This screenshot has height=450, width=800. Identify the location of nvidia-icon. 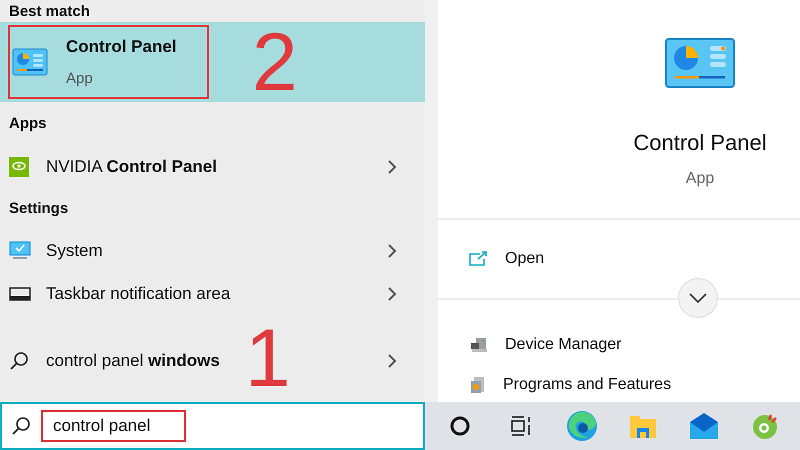
(19, 167).